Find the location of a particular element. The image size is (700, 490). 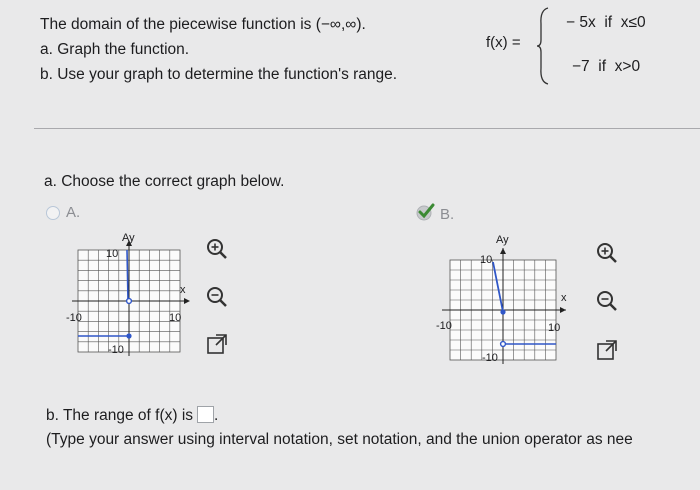

checkmark-icon is located at coordinates (425, 212).